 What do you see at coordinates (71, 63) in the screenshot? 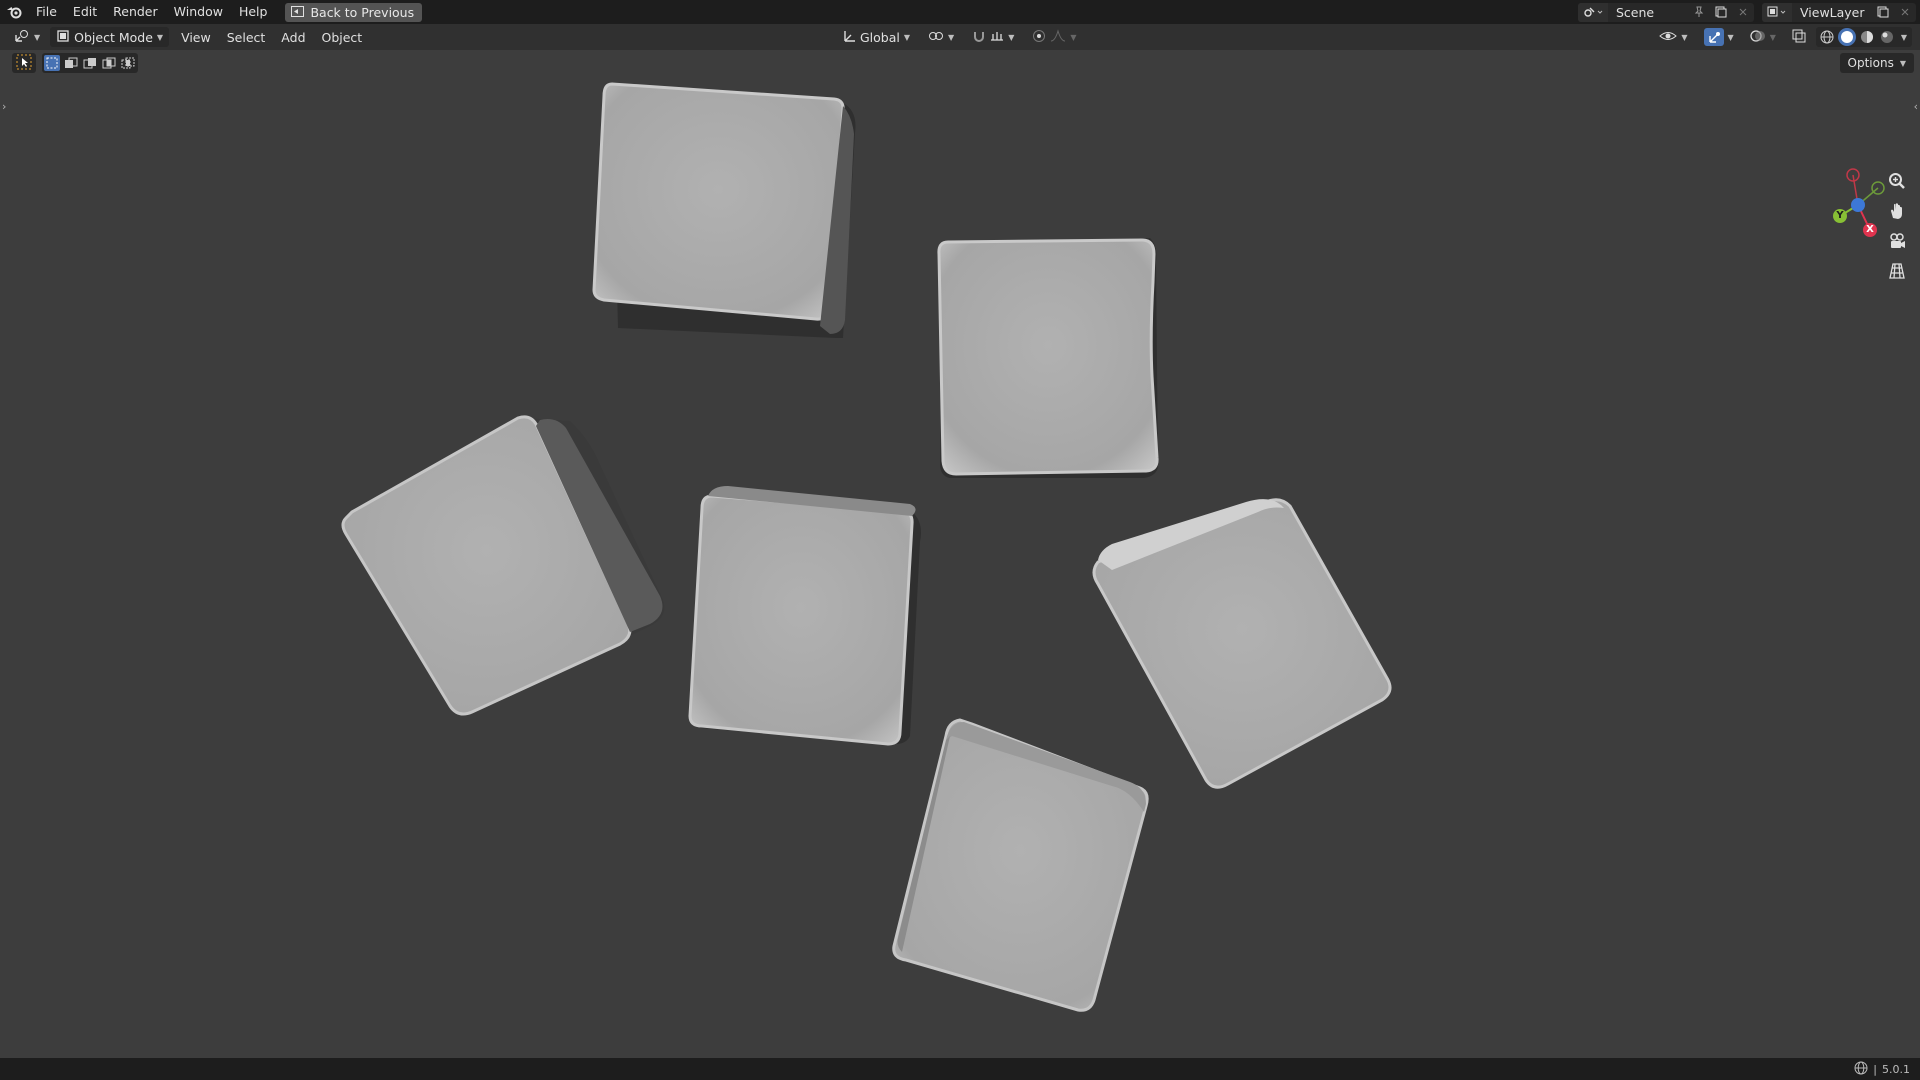
I see `select-extend-icon` at bounding box center [71, 63].